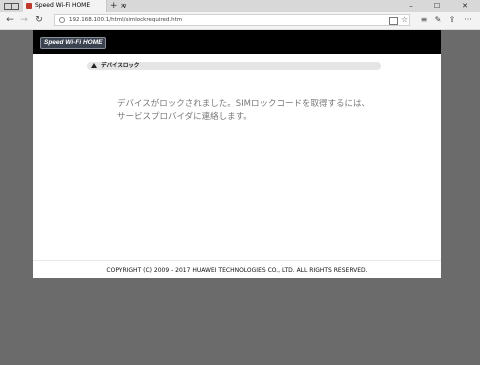 The width and height of the screenshot is (480, 365). What do you see at coordinates (237, 260) in the screenshot?
I see `footer-divider` at bounding box center [237, 260].